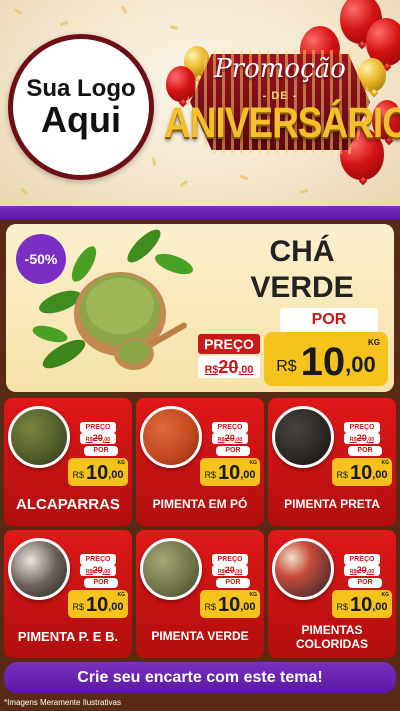 The width and height of the screenshot is (400, 711). Describe the element at coordinates (332, 504) in the screenshot. I see `product-name: PIMENTA PRETA` at that location.